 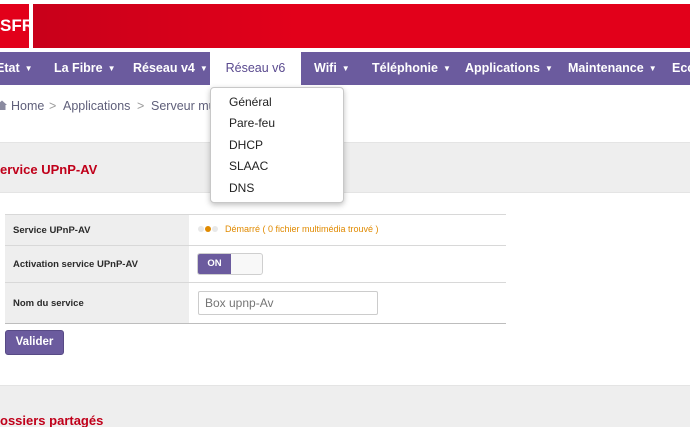 I want to click on nav-label: Réseau v4, so click(x=164, y=68).